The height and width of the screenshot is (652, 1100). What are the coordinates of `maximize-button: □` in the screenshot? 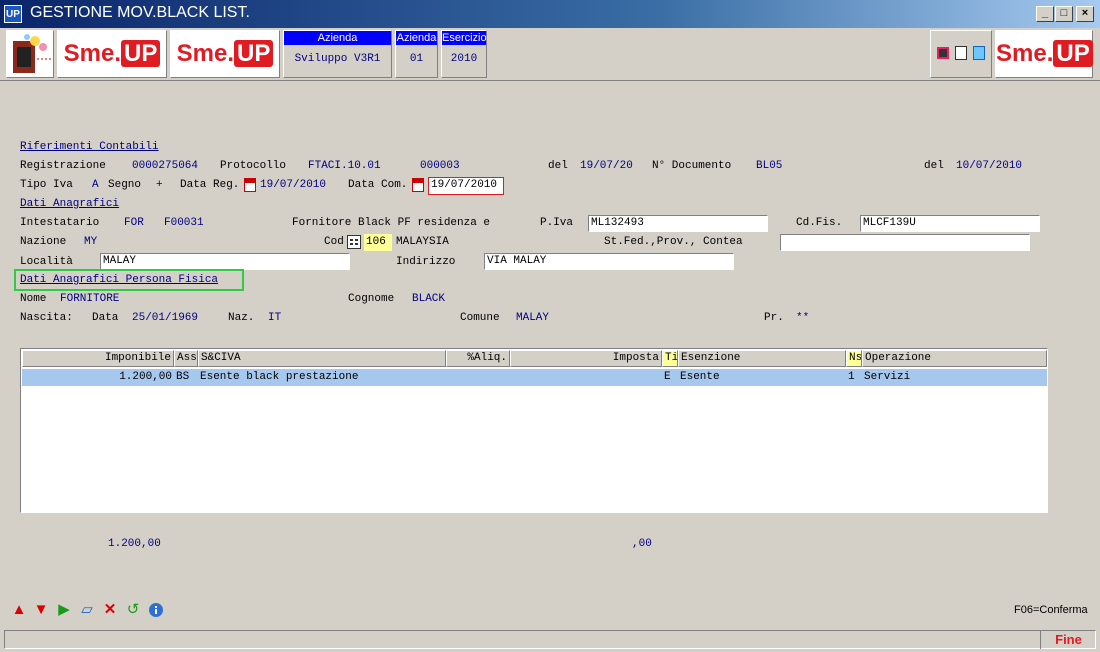 It's located at (1064, 14).